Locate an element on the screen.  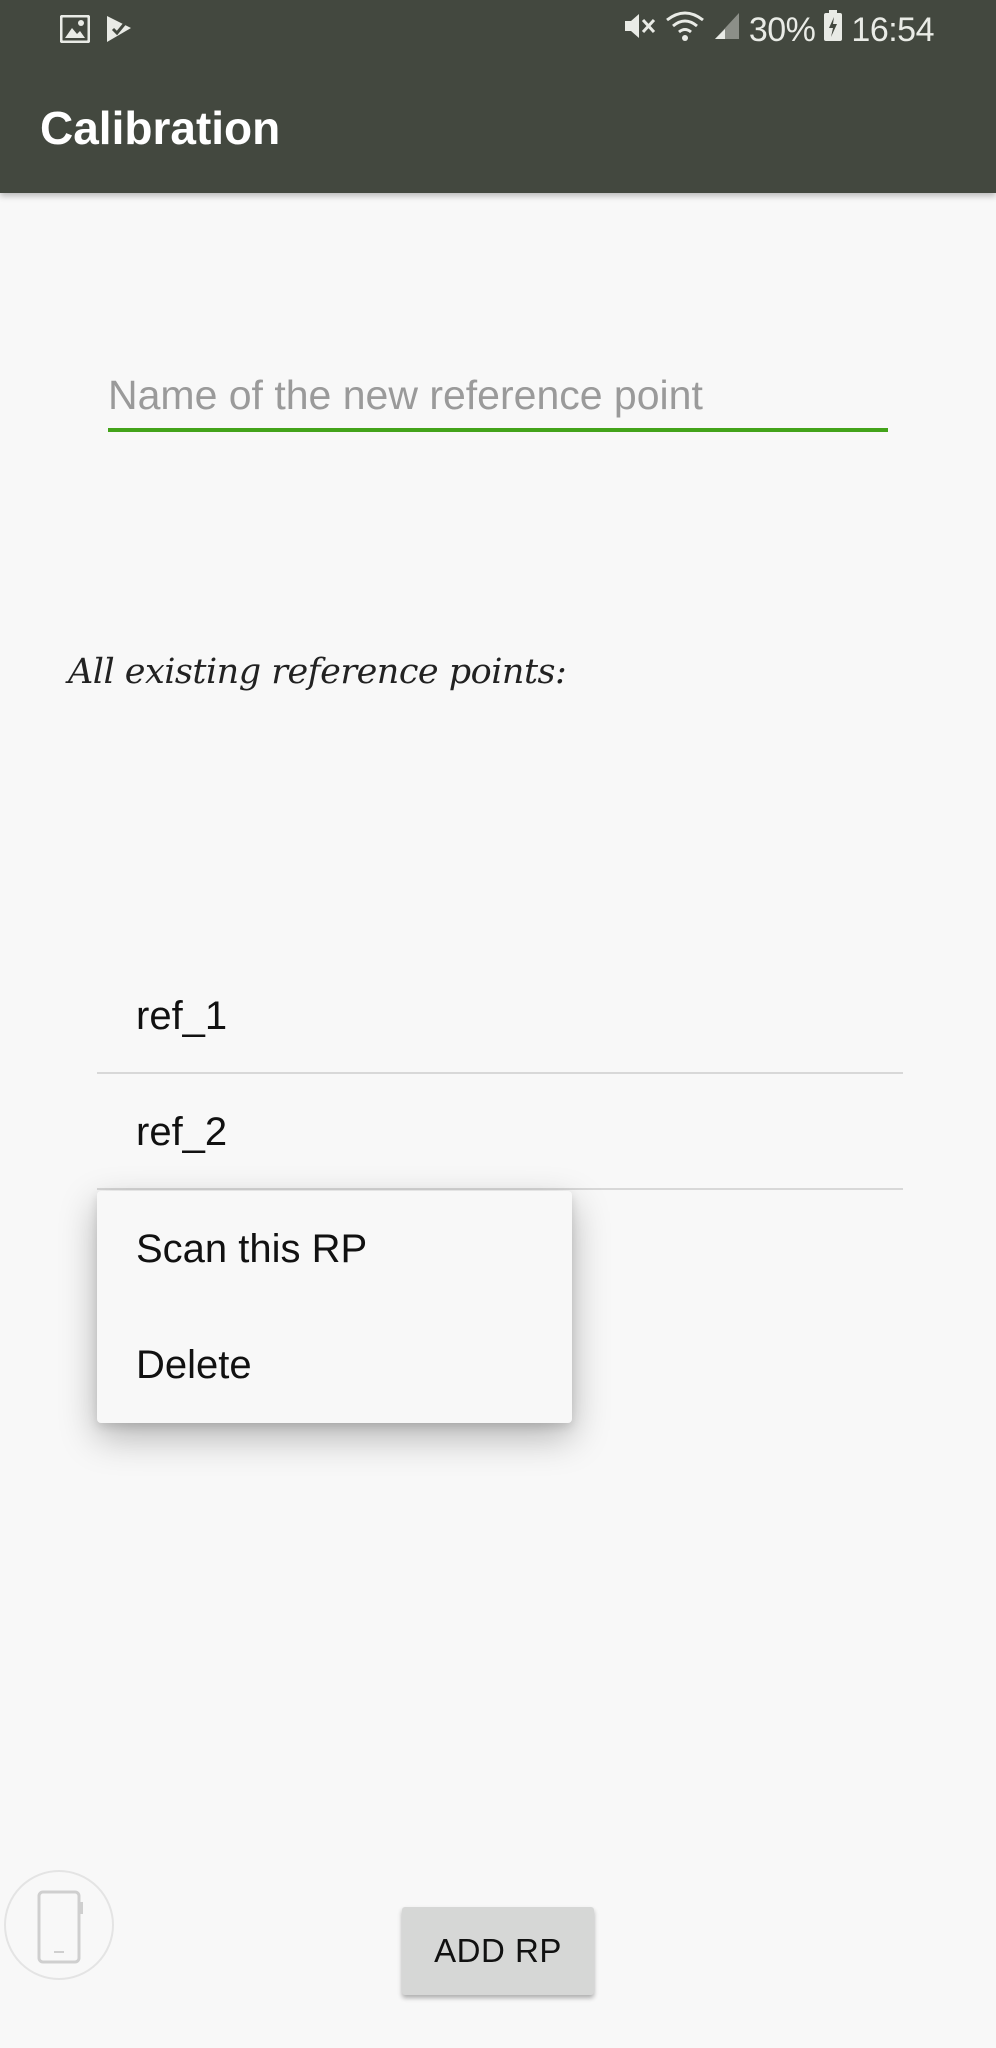
phone-icon is located at coordinates (60, 1927).